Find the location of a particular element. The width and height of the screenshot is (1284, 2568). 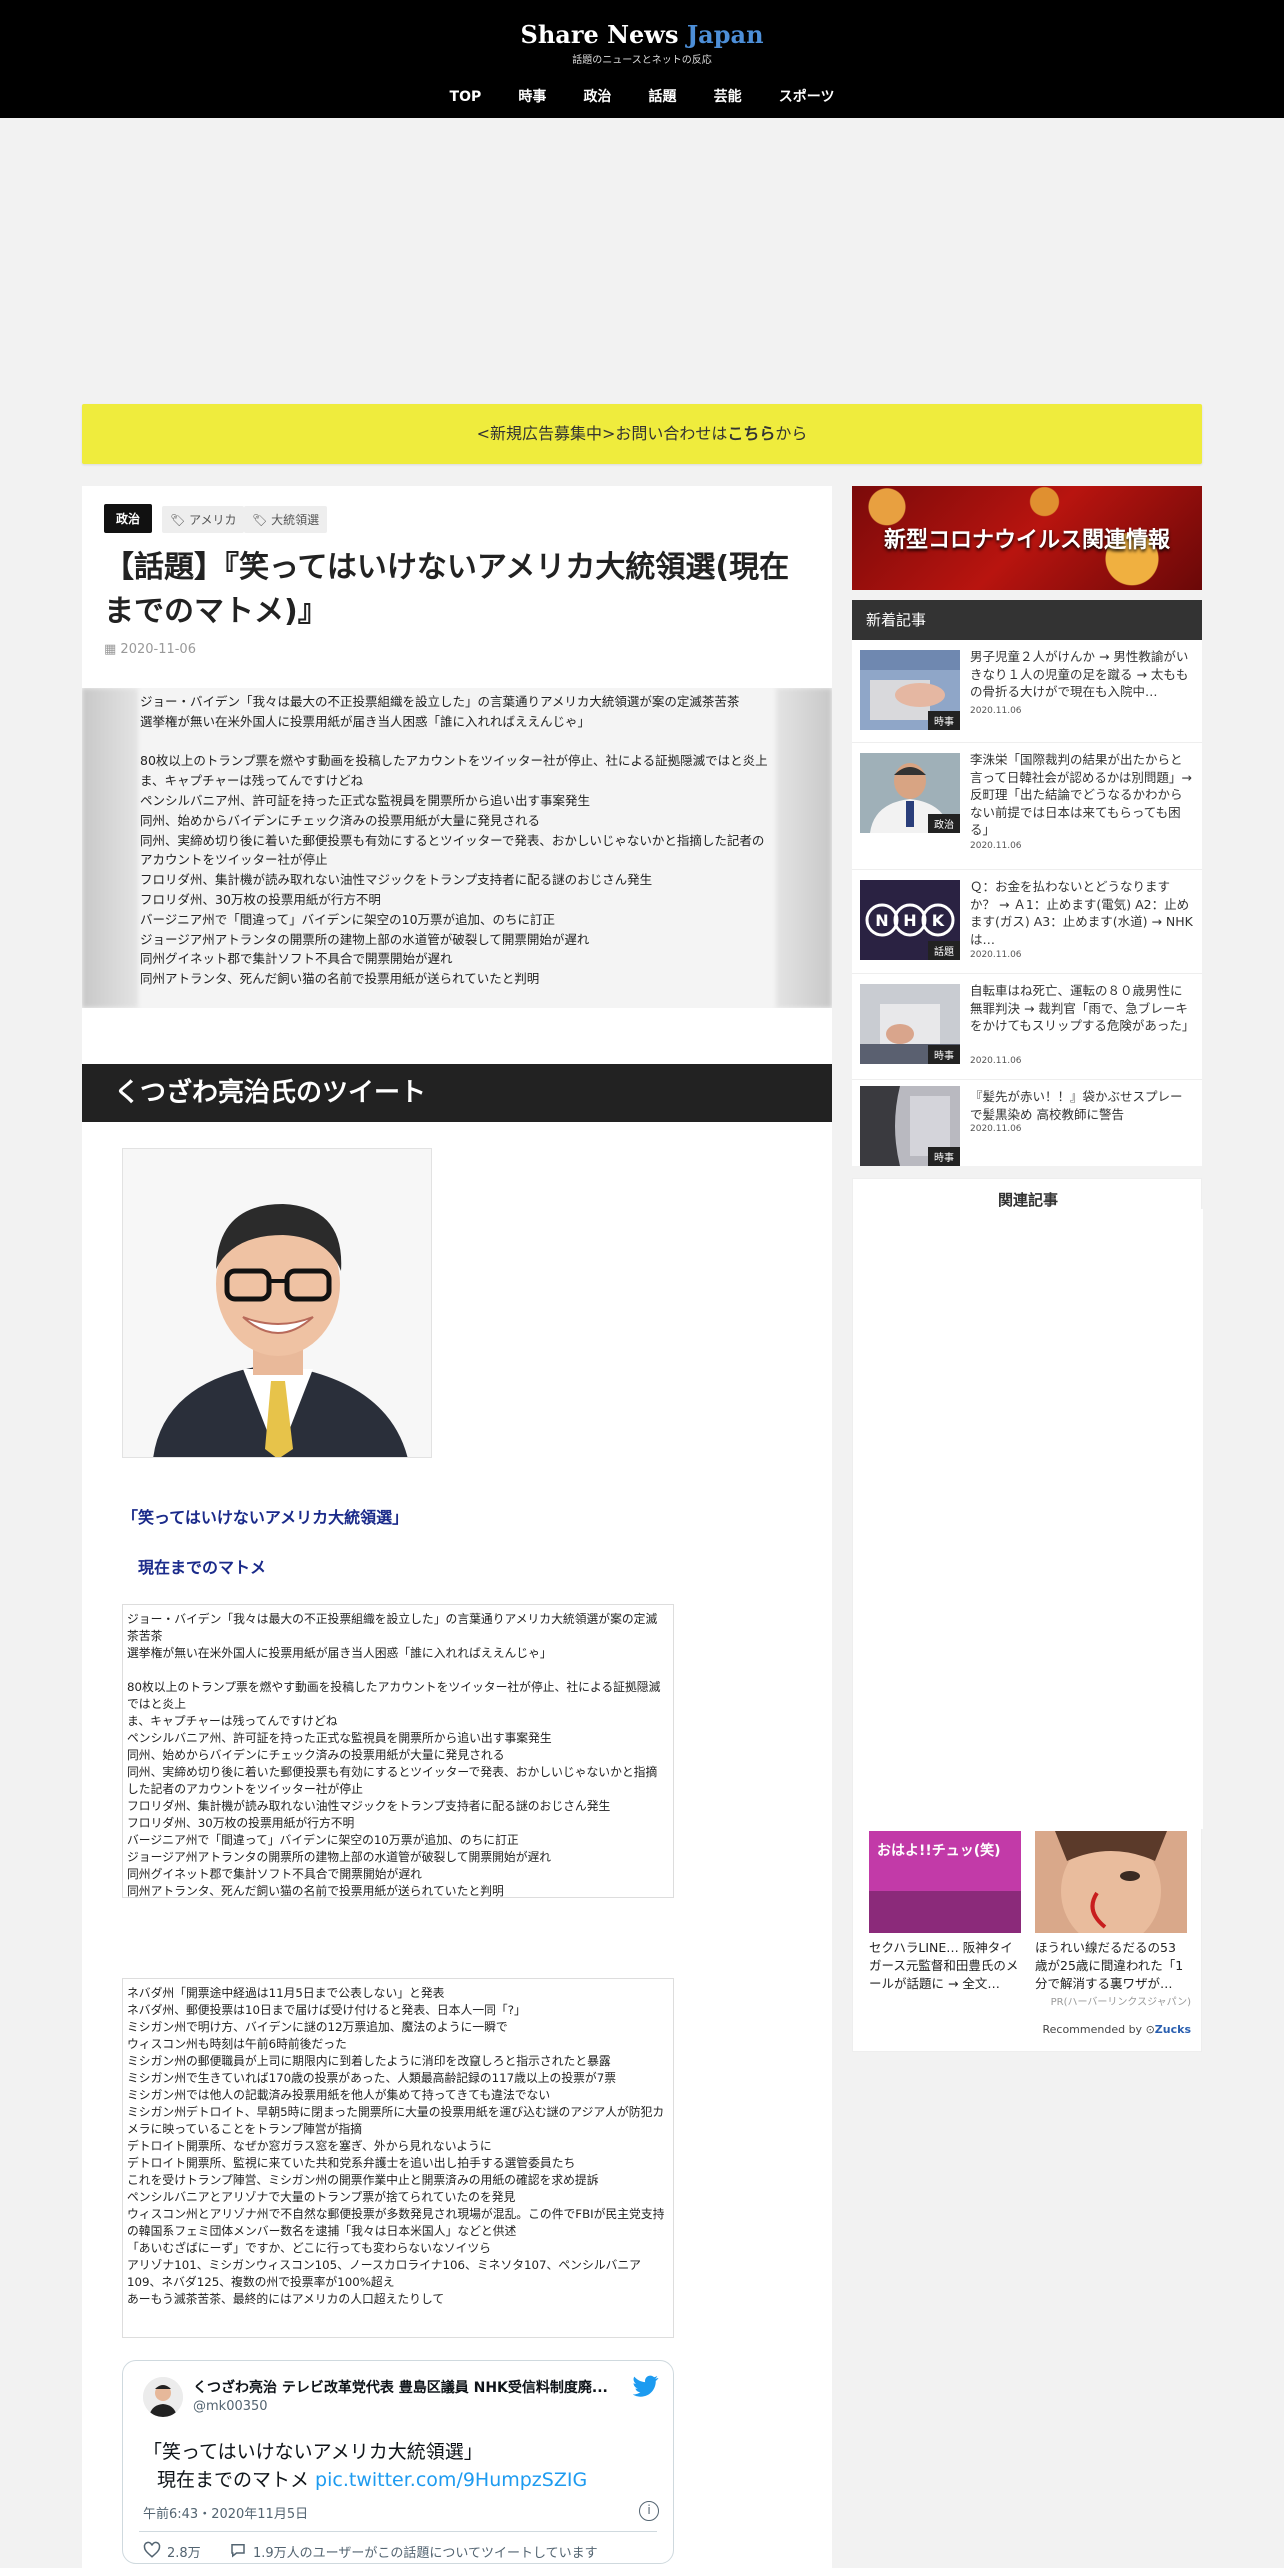

info-icon: i is located at coordinates (649, 2511).